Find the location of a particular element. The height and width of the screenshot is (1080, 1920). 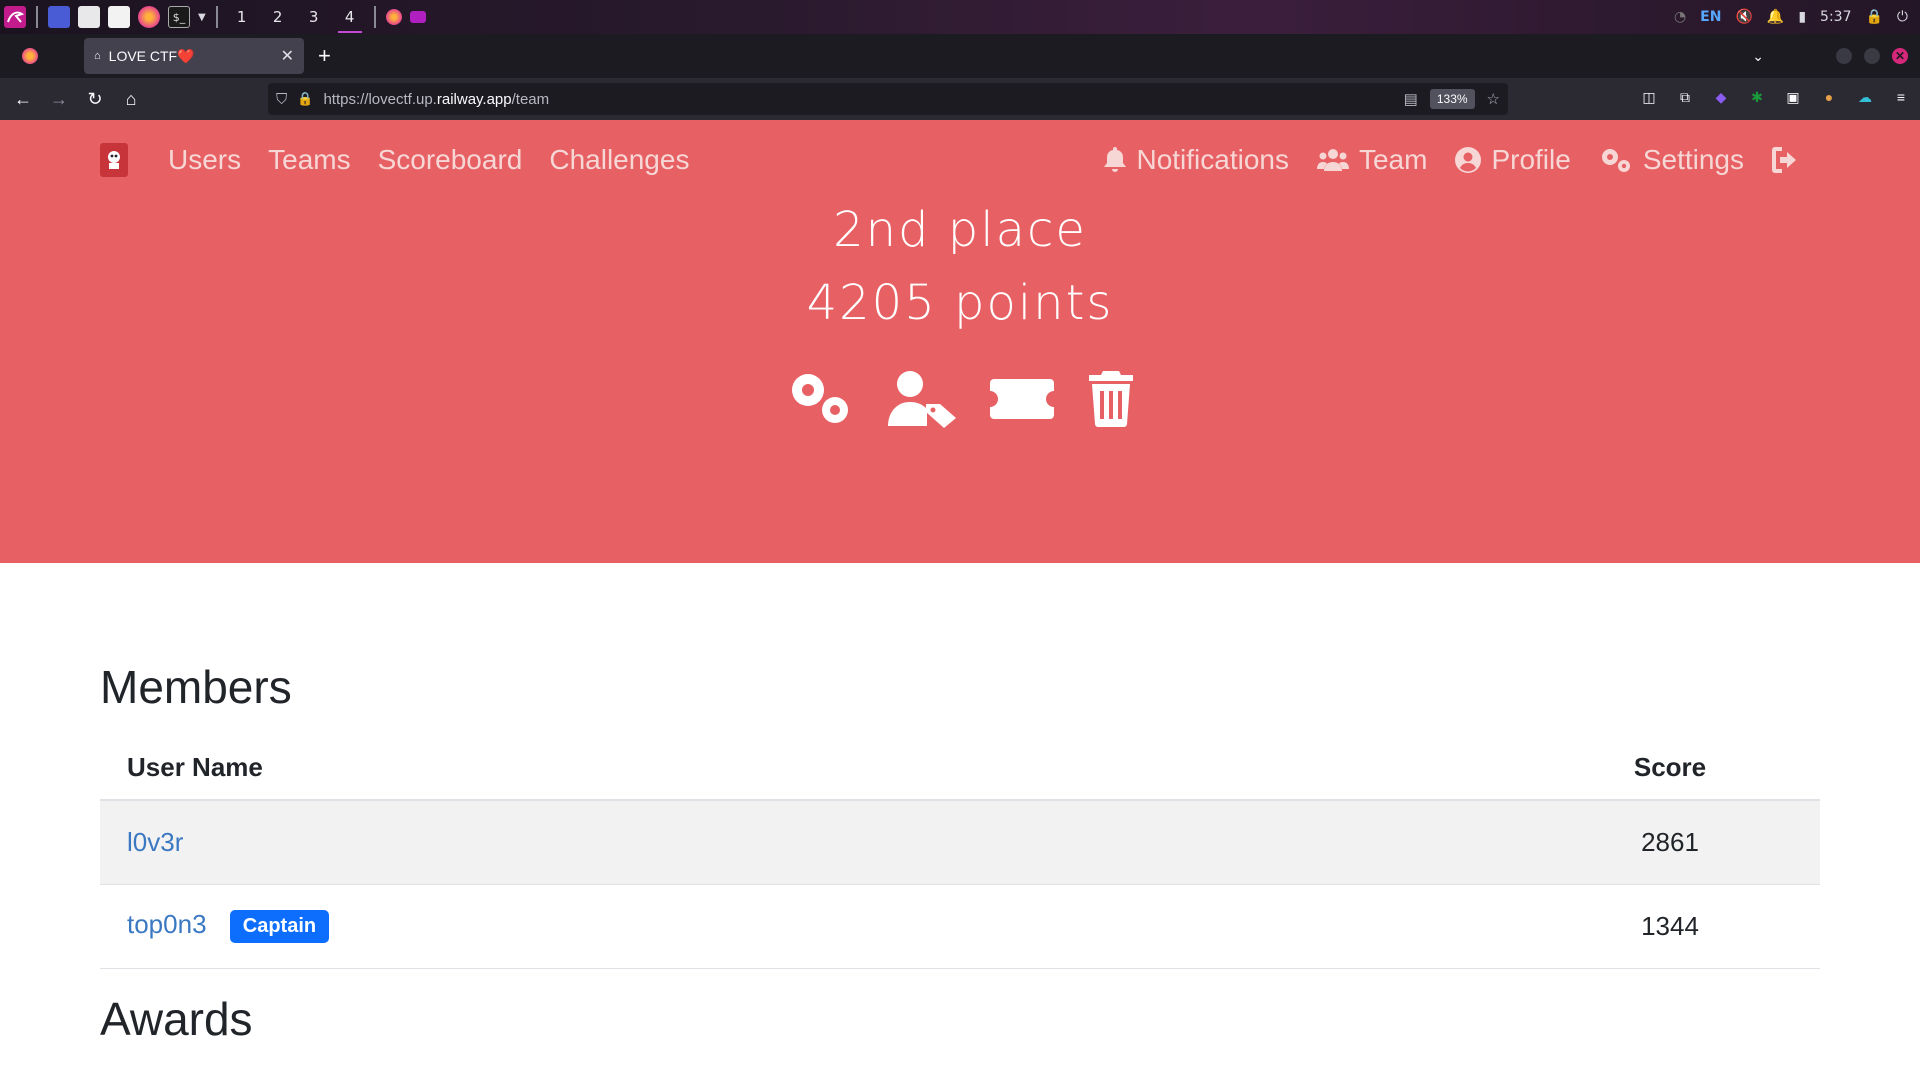

keyboard-layout: EN is located at coordinates (1710, 17).